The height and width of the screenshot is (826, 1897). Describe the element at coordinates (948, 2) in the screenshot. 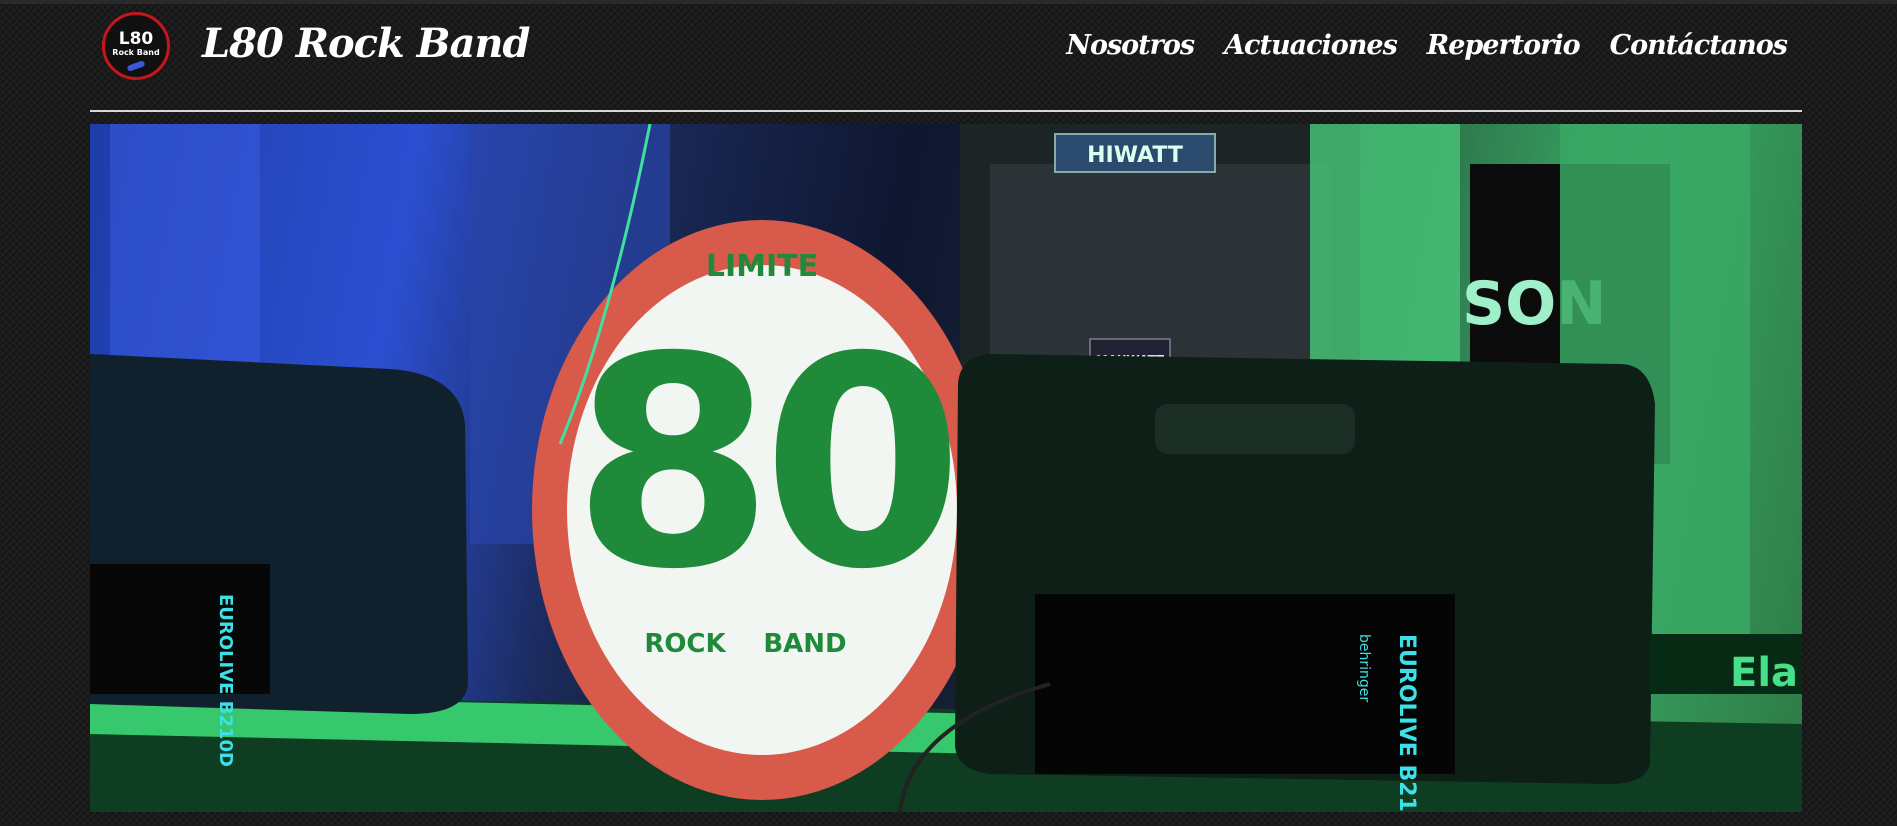

I see `top-border` at that location.